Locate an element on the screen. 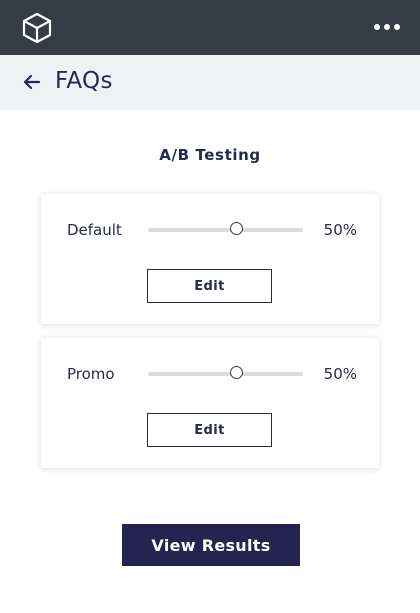 The image size is (420, 613). more-options-icon is located at coordinates (387, 27).